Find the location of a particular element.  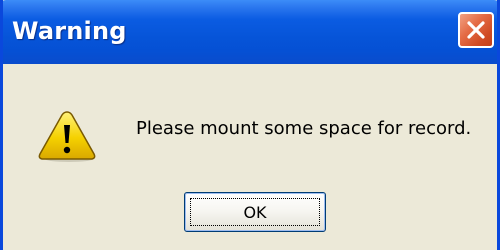

close-button is located at coordinates (476, 30).